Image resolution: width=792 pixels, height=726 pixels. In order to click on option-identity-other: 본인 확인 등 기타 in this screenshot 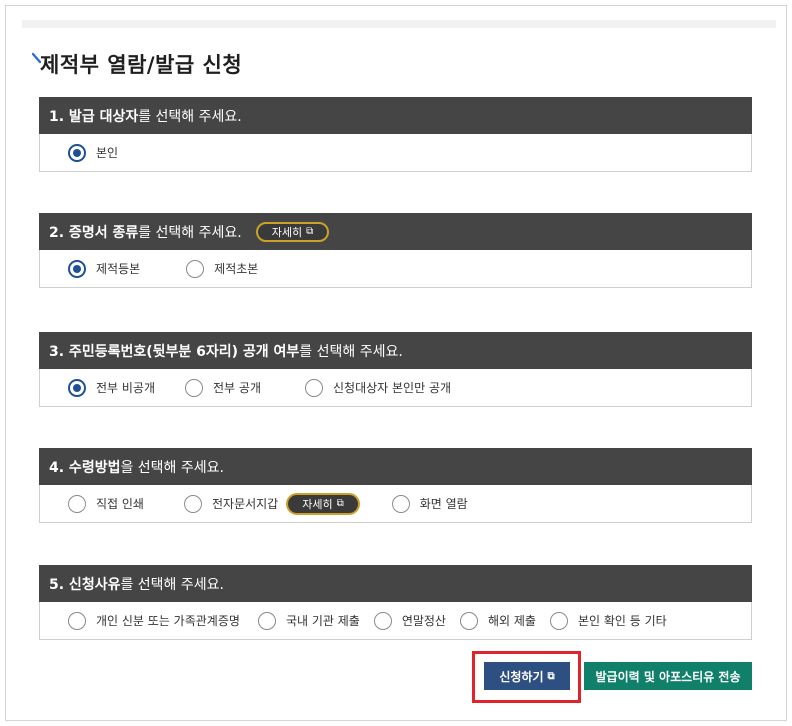, I will do `click(608, 620)`.